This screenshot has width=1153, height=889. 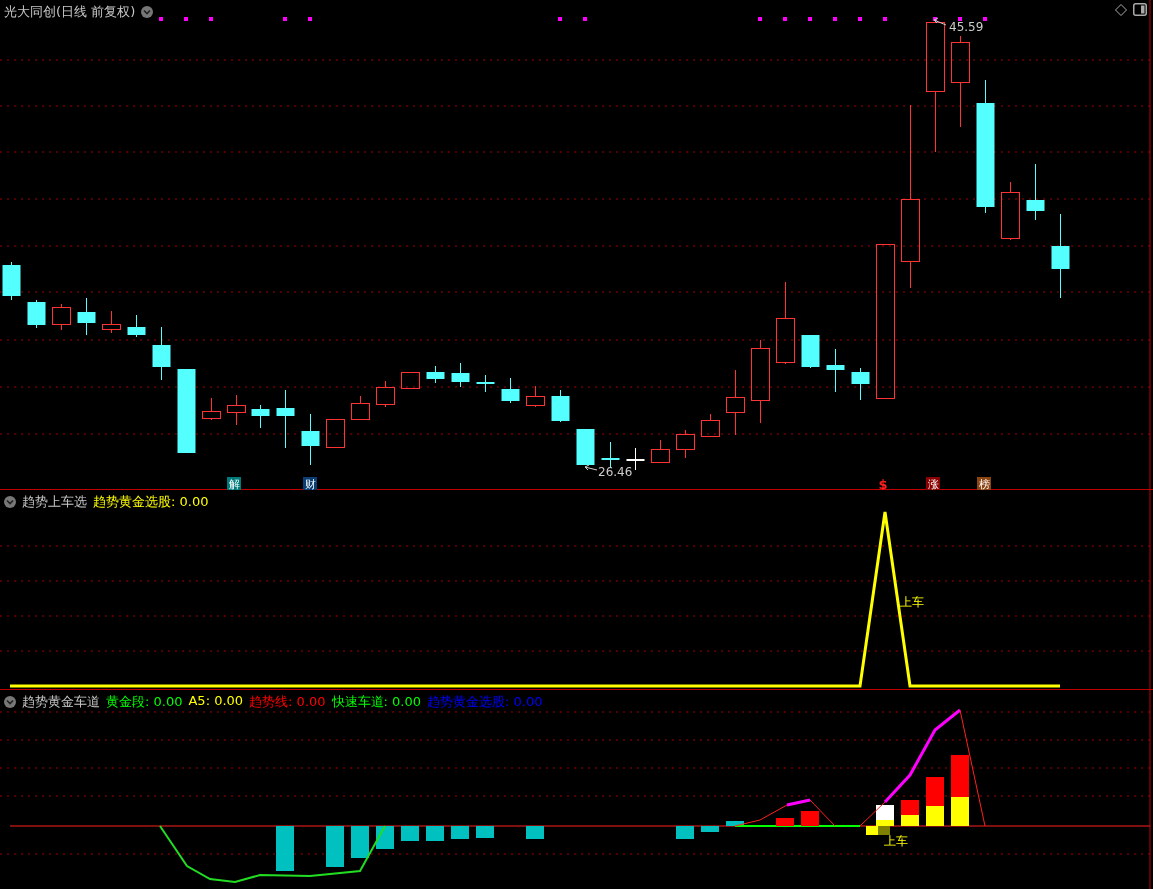 What do you see at coordinates (144, 702) in the screenshot?
I see `legend-value: 黄金段: 0.00` at bounding box center [144, 702].